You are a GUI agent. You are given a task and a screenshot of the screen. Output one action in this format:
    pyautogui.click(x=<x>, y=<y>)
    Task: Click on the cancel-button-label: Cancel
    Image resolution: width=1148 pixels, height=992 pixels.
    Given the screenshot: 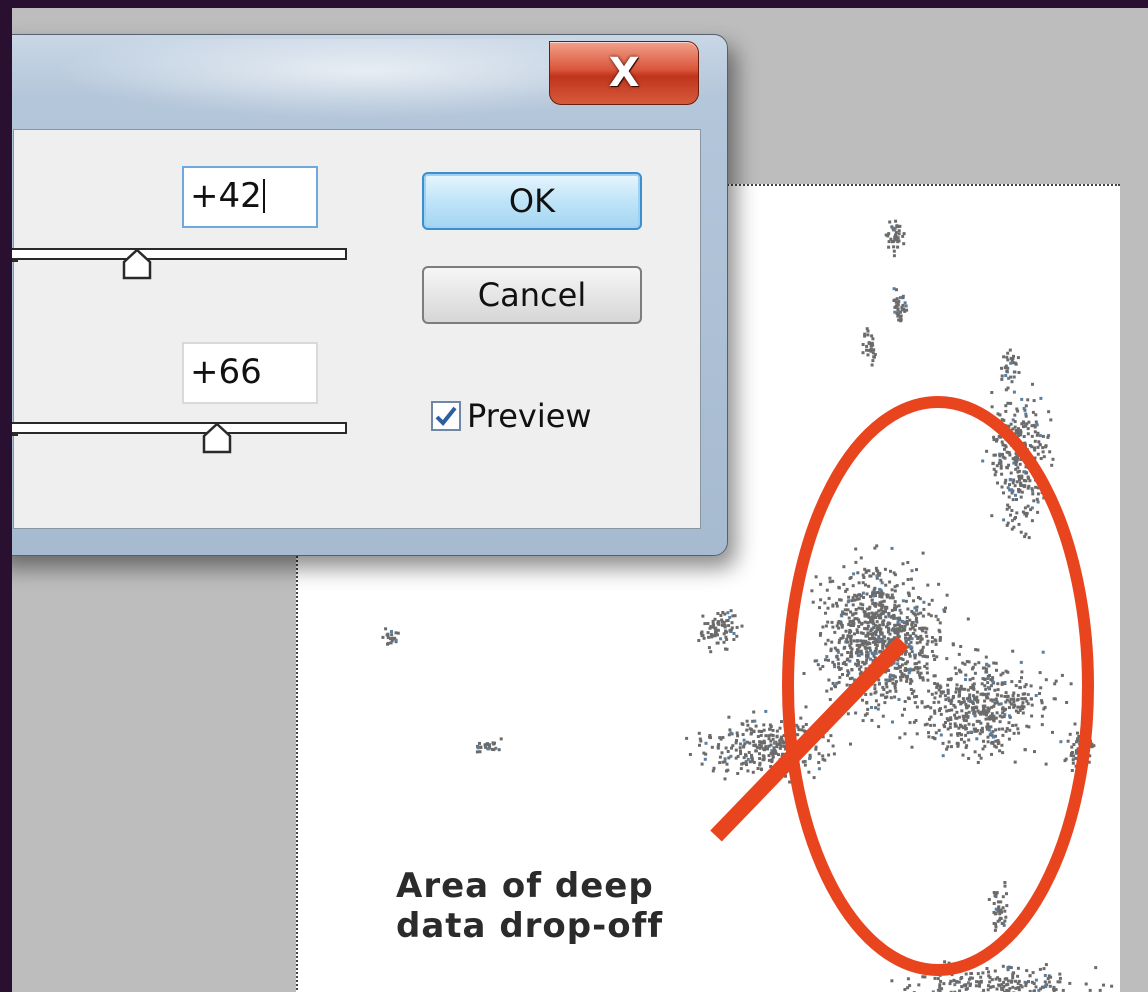 What is the action you would take?
    pyautogui.click(x=532, y=295)
    